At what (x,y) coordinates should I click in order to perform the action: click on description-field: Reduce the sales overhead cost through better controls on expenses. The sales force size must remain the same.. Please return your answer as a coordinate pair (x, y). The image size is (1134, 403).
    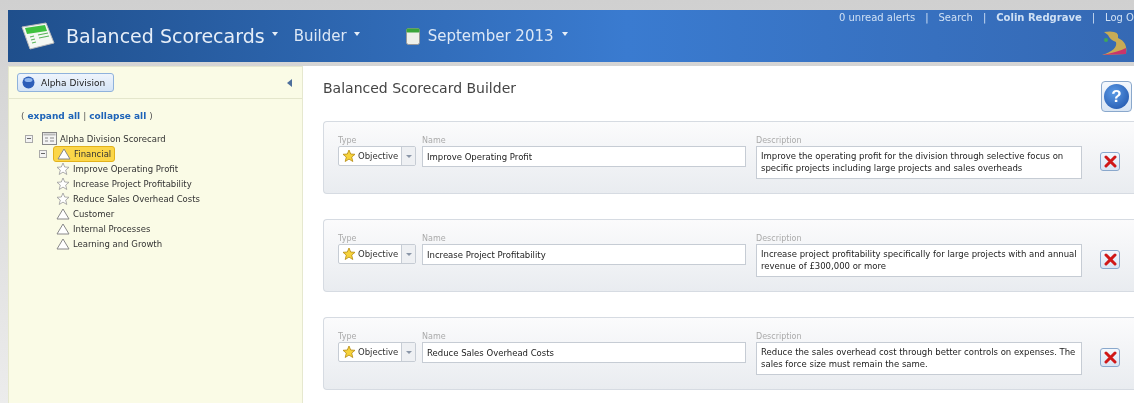
    Looking at the image, I should click on (919, 358).